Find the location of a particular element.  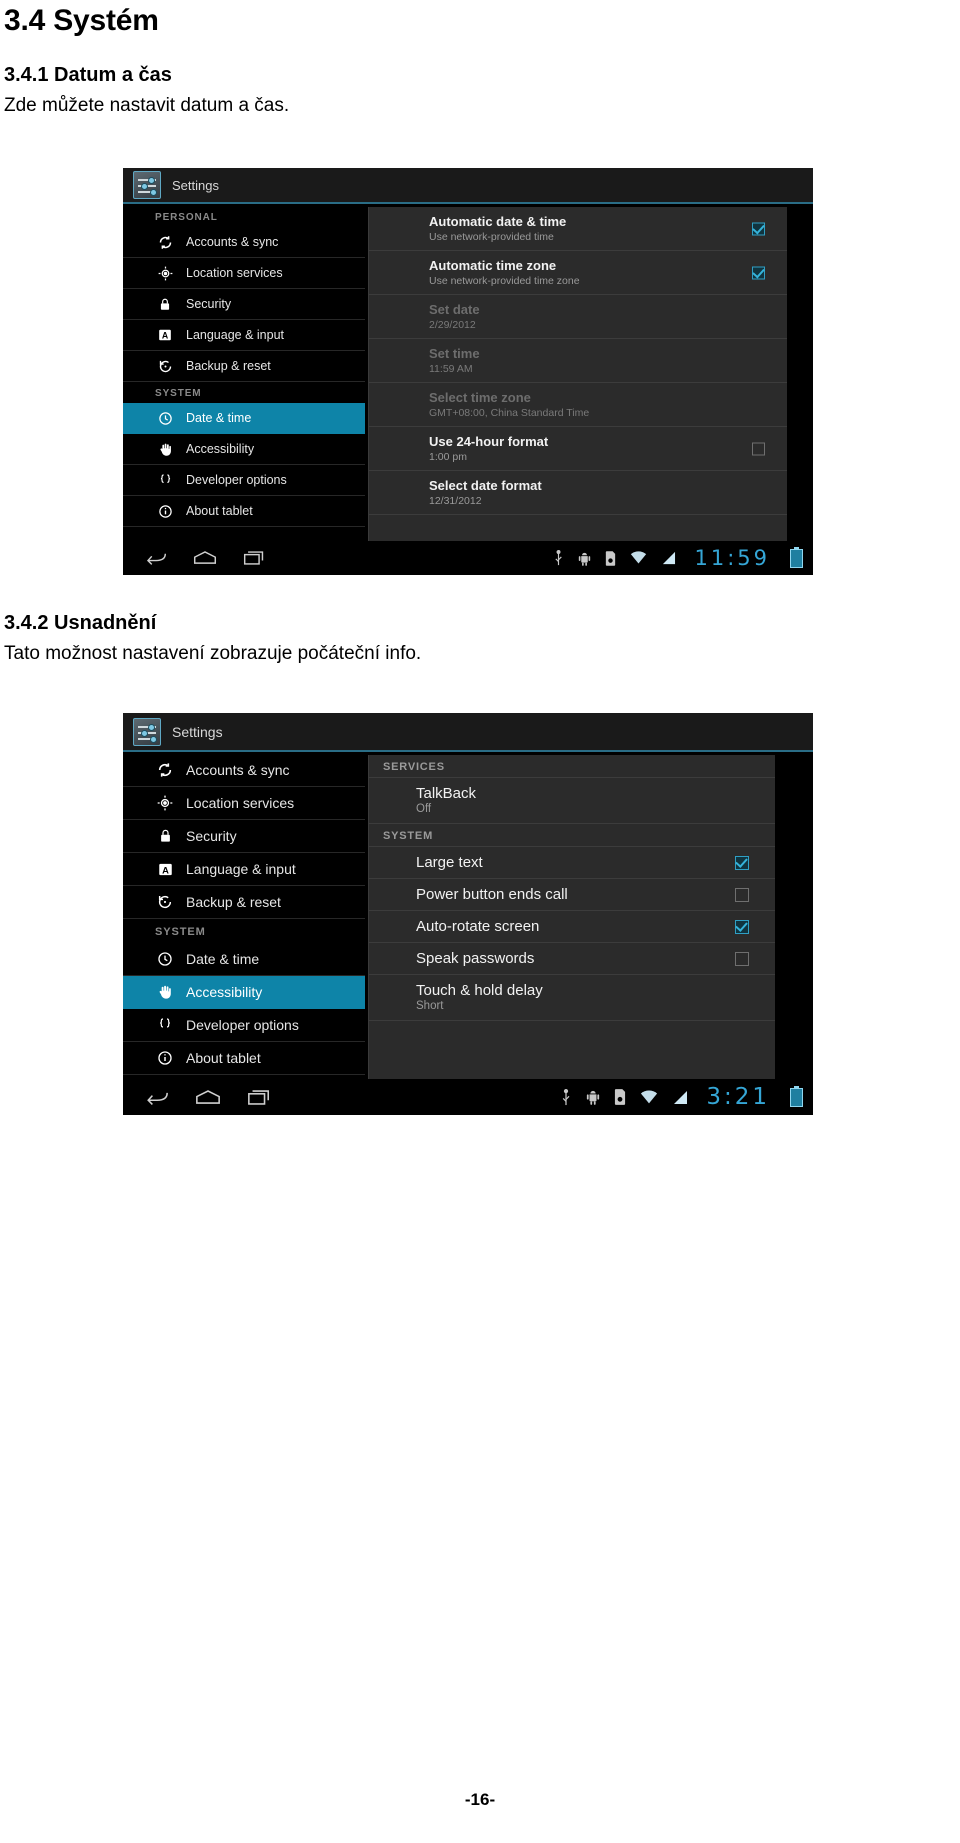

row-title: Automatic time zone is located at coordinates (493, 265).